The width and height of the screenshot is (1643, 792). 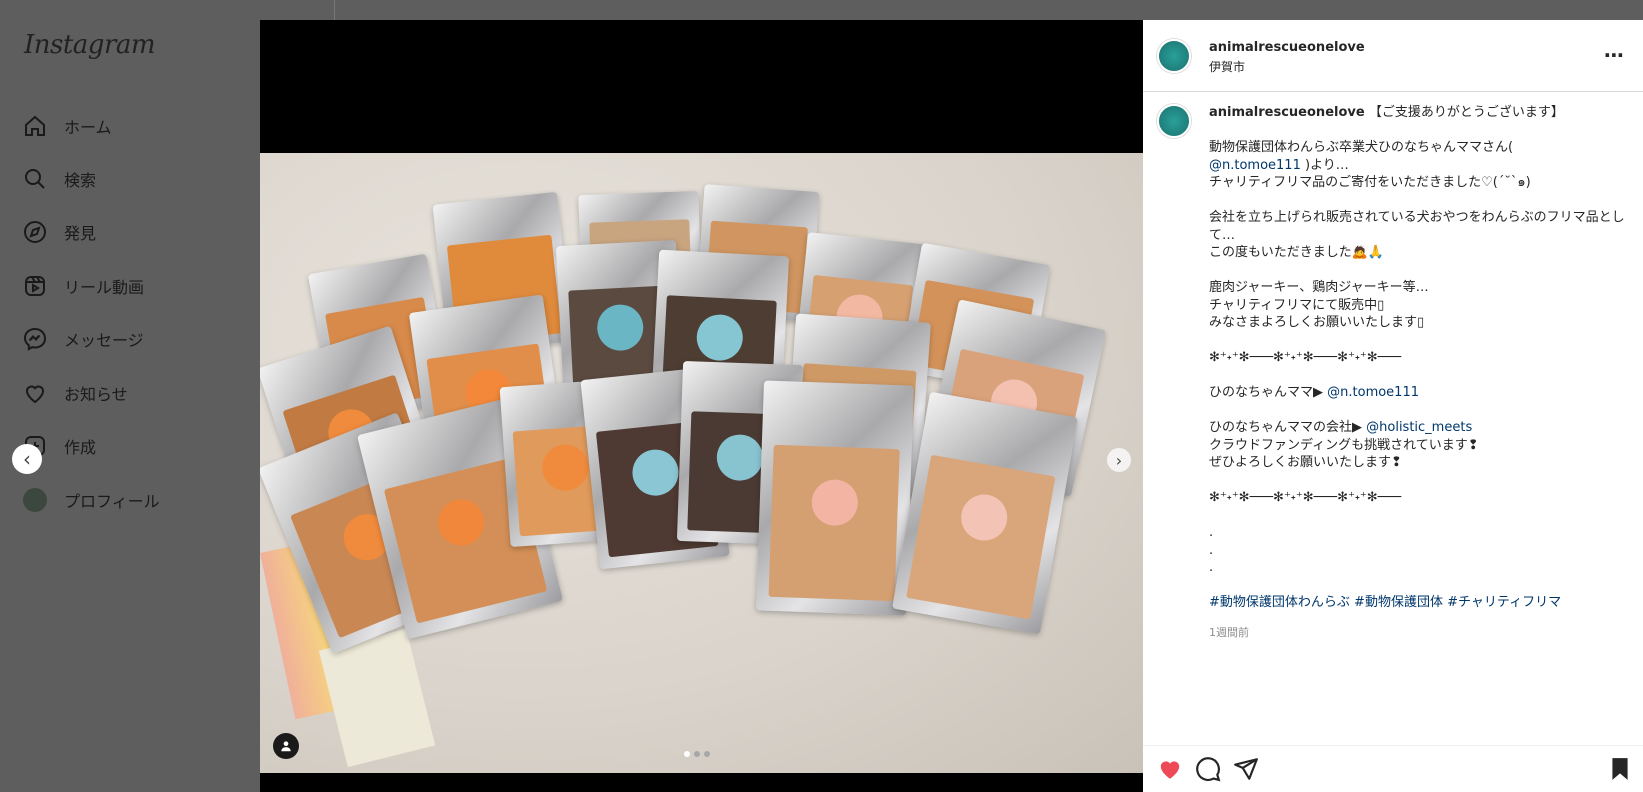 I want to click on messenger-icon, so click(x=35, y=339).